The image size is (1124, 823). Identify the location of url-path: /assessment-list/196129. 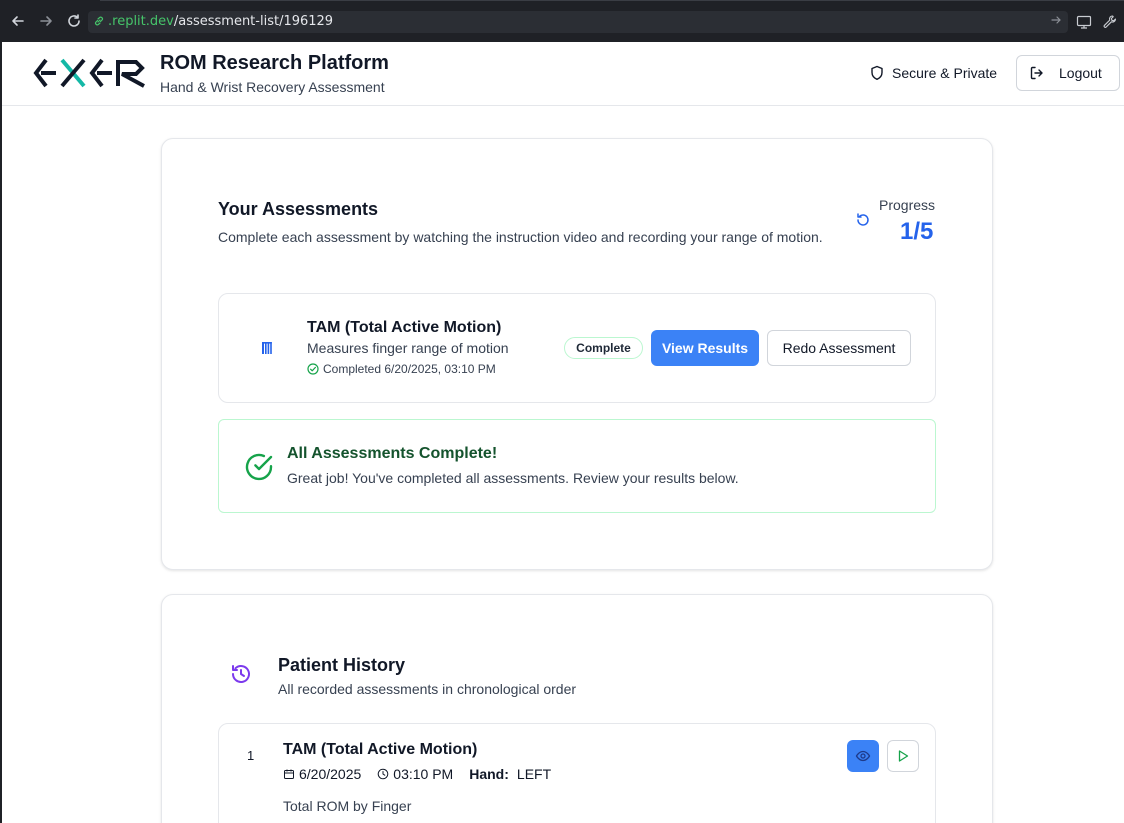
(253, 21).